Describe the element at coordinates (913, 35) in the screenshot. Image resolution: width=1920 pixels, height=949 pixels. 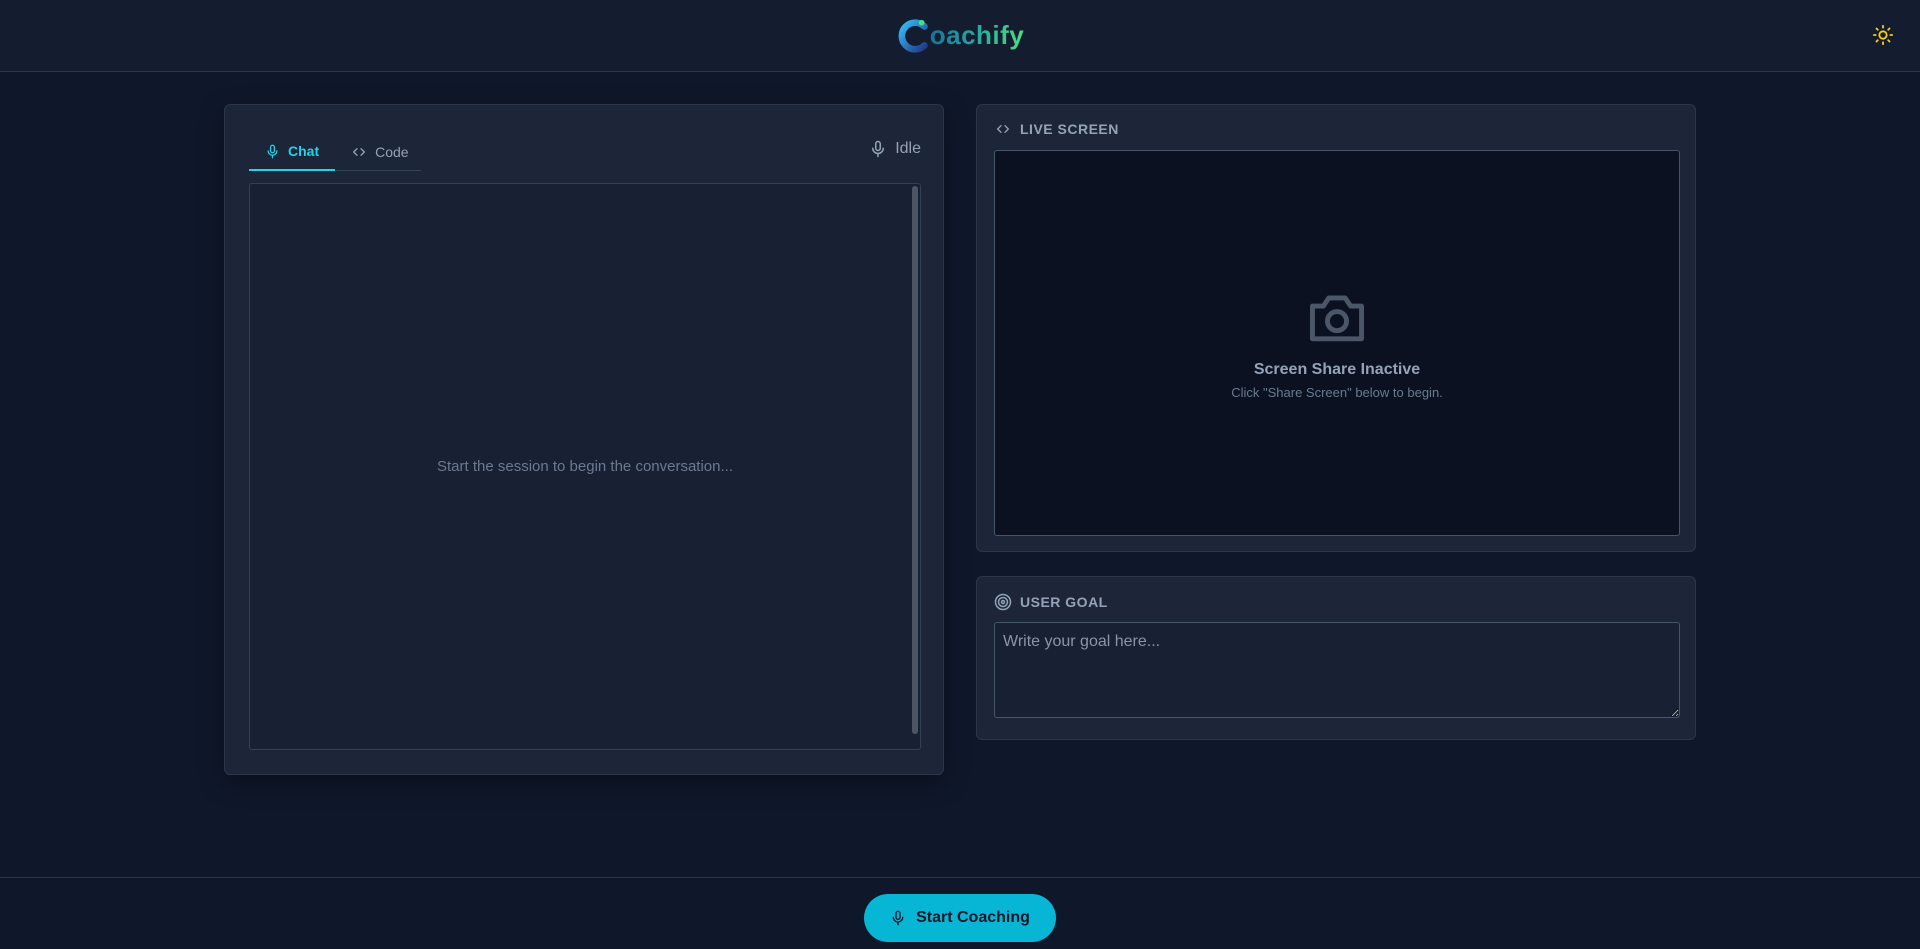
I see `logo-c-icon` at that location.